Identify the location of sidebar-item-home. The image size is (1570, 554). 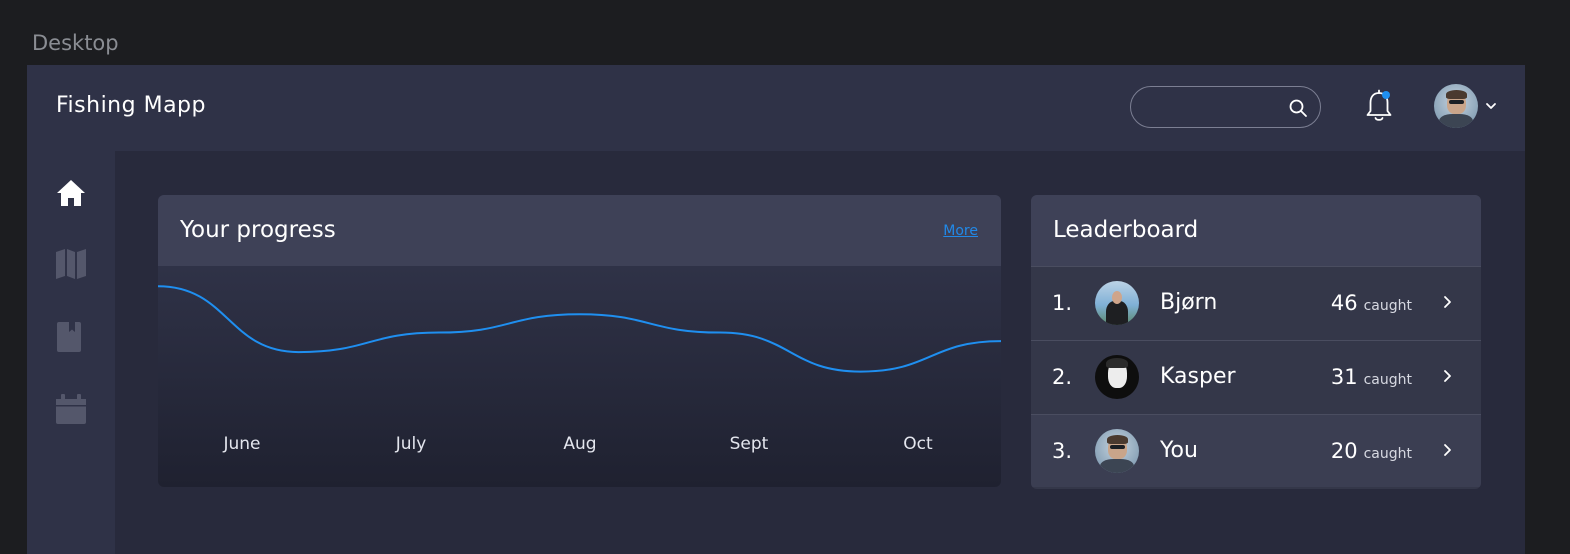
(71, 193).